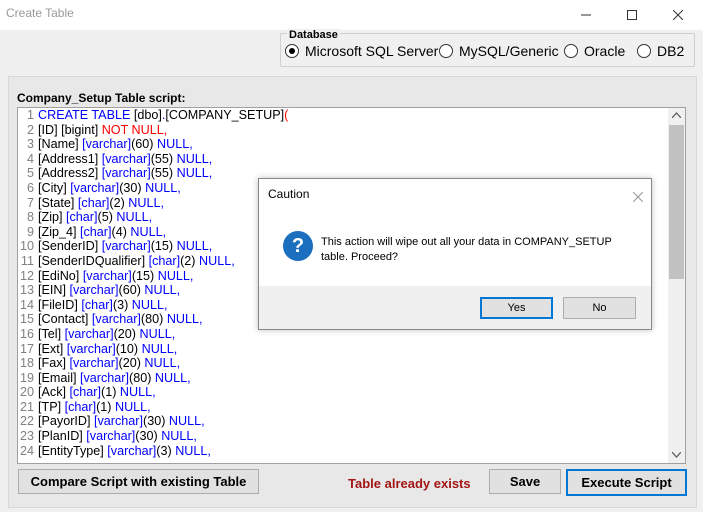 This screenshot has height=512, width=703. I want to click on code-token: [bigint], so click(81, 129).